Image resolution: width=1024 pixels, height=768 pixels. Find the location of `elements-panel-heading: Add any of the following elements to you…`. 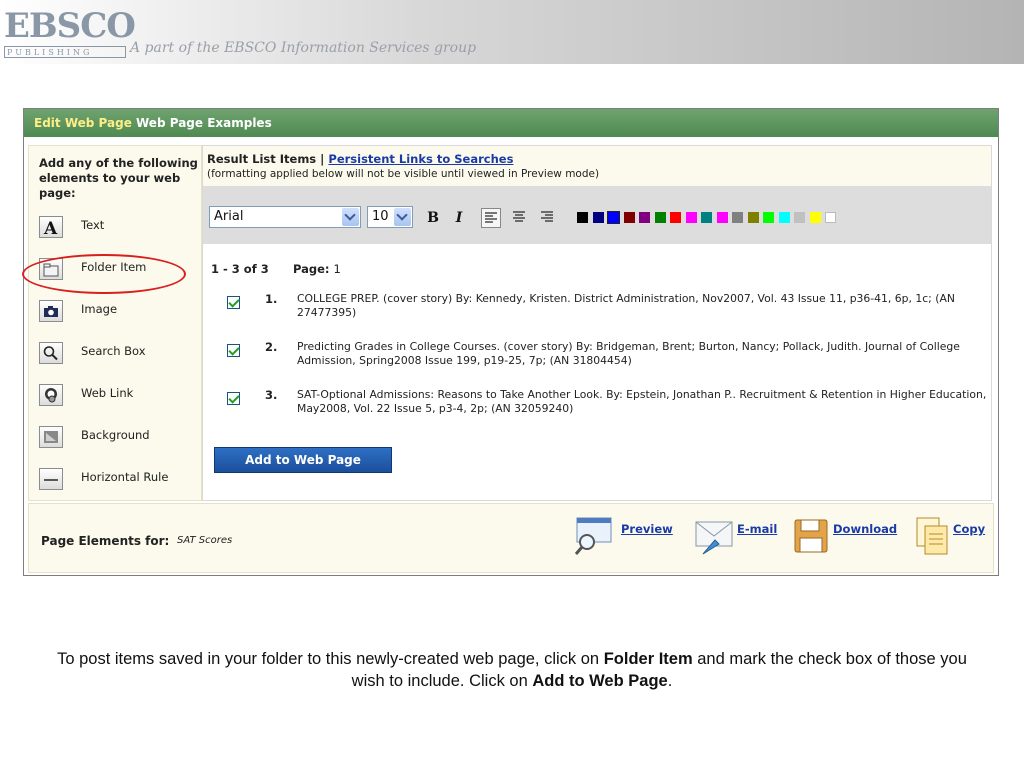

elements-panel-heading: Add any of the following elements to you… is located at coordinates (118, 178).